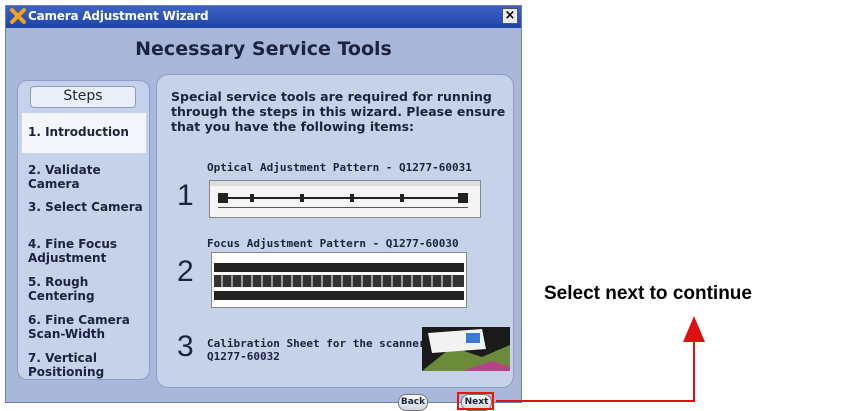  What do you see at coordinates (600, 359) in the screenshot?
I see `annotation-arrow` at bounding box center [600, 359].